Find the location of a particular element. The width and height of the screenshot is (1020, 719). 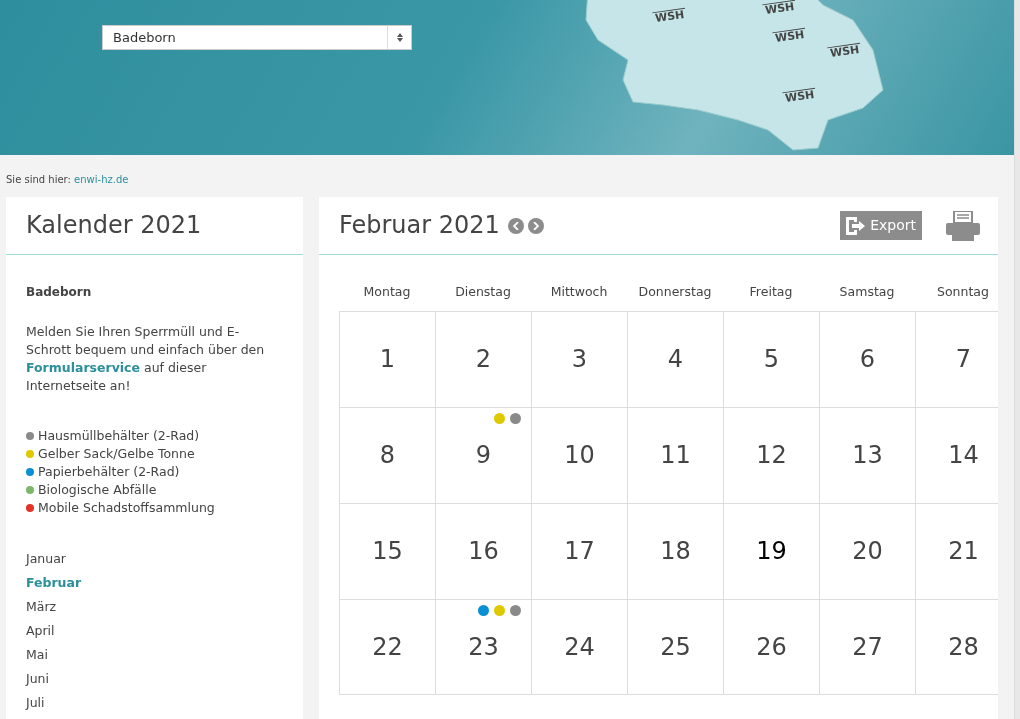

day-number: 24 is located at coordinates (579, 647).